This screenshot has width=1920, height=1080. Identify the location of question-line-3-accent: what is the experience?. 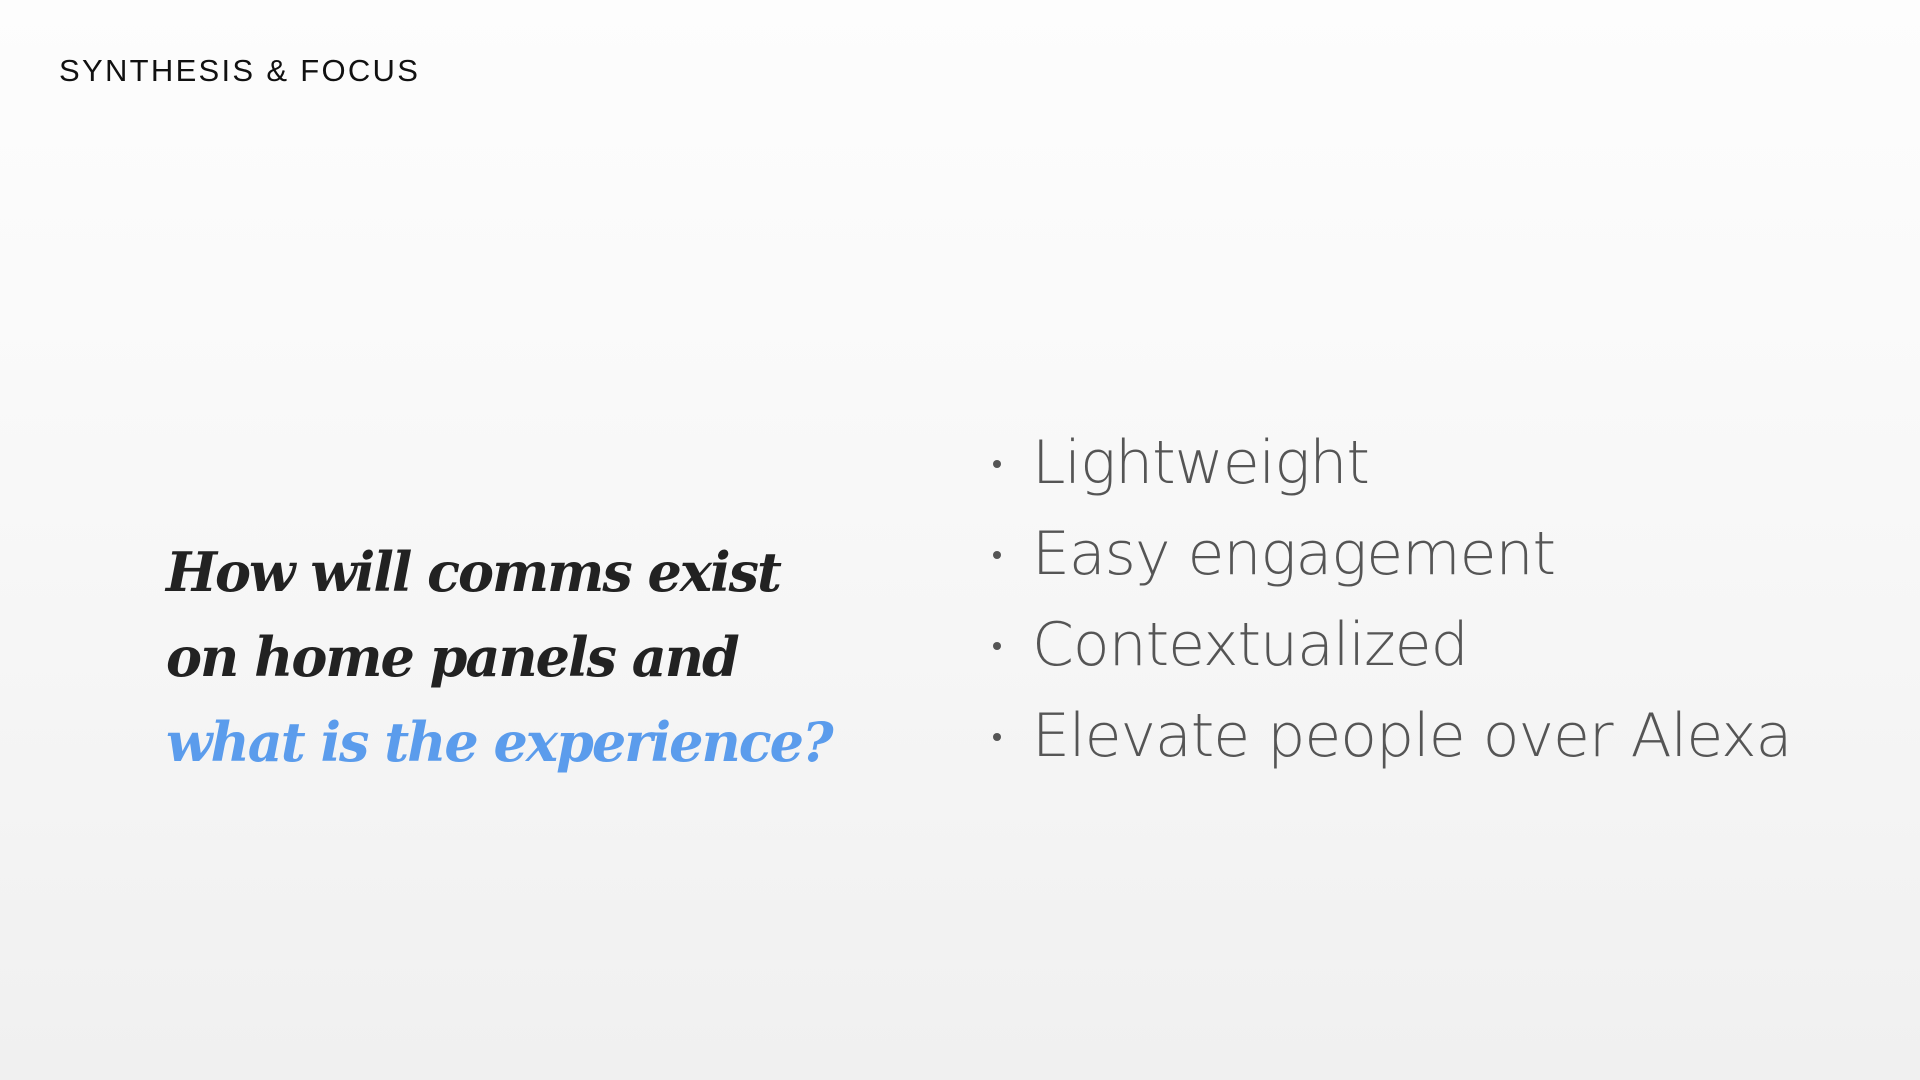
(500, 742).